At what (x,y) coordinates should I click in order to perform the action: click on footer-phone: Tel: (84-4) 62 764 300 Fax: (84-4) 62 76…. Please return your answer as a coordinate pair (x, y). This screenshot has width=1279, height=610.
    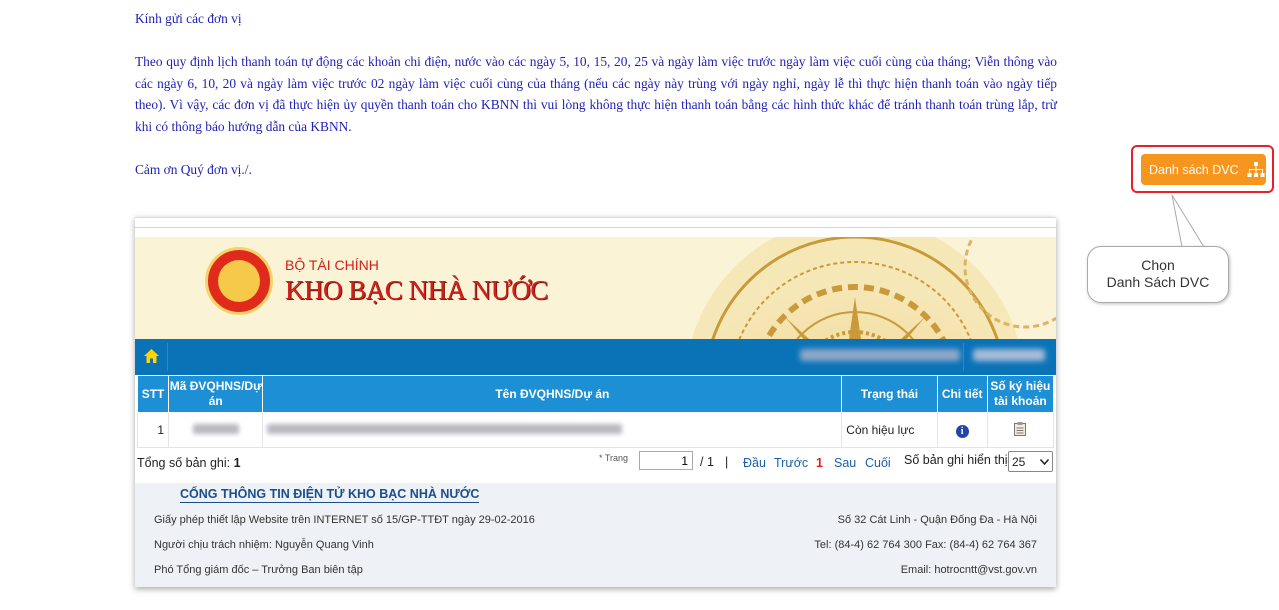
    Looking at the image, I should click on (925, 545).